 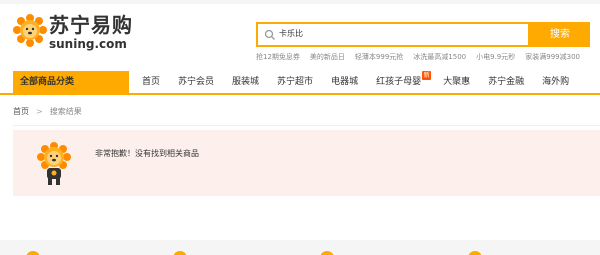 I want to click on new-badge: 新, so click(x=427, y=75).